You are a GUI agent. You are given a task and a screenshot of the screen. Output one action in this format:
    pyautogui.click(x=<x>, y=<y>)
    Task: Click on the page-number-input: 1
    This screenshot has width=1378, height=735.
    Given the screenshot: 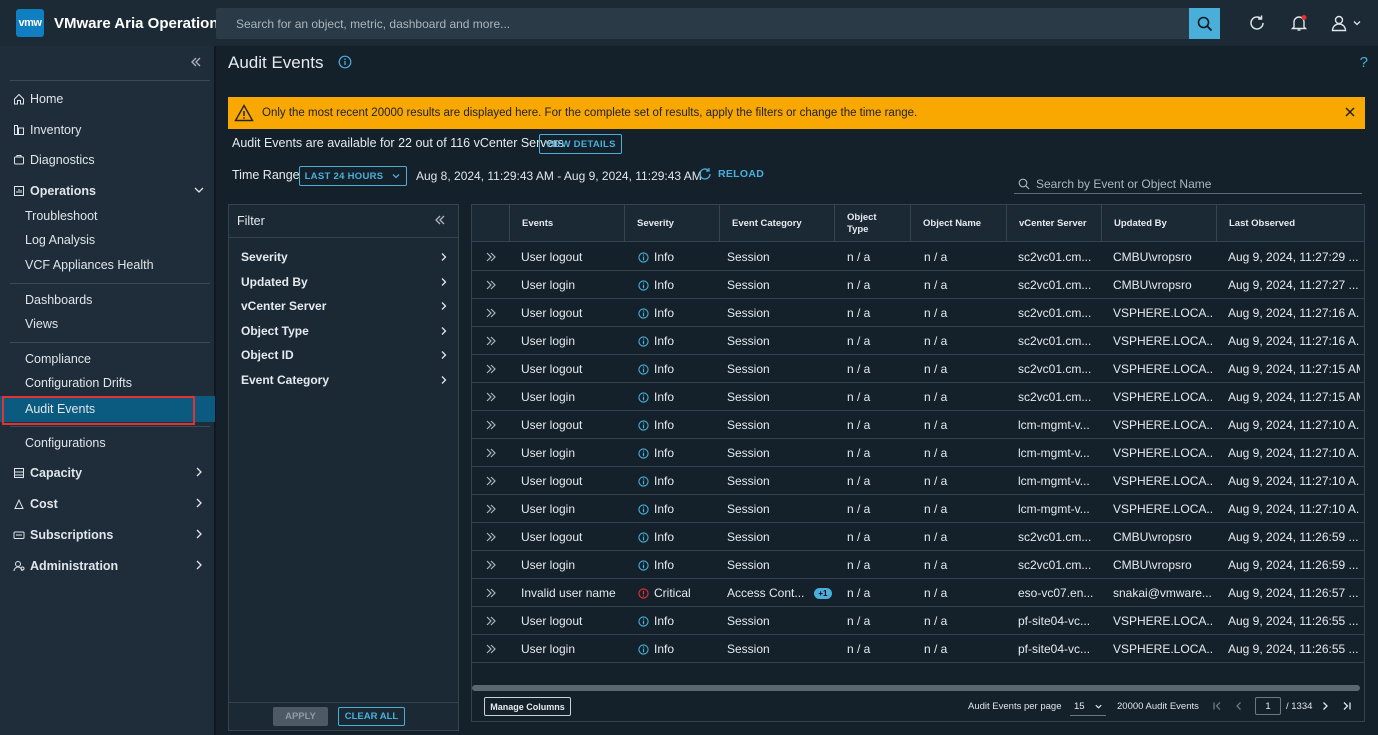 What is the action you would take?
    pyautogui.click(x=1268, y=706)
    